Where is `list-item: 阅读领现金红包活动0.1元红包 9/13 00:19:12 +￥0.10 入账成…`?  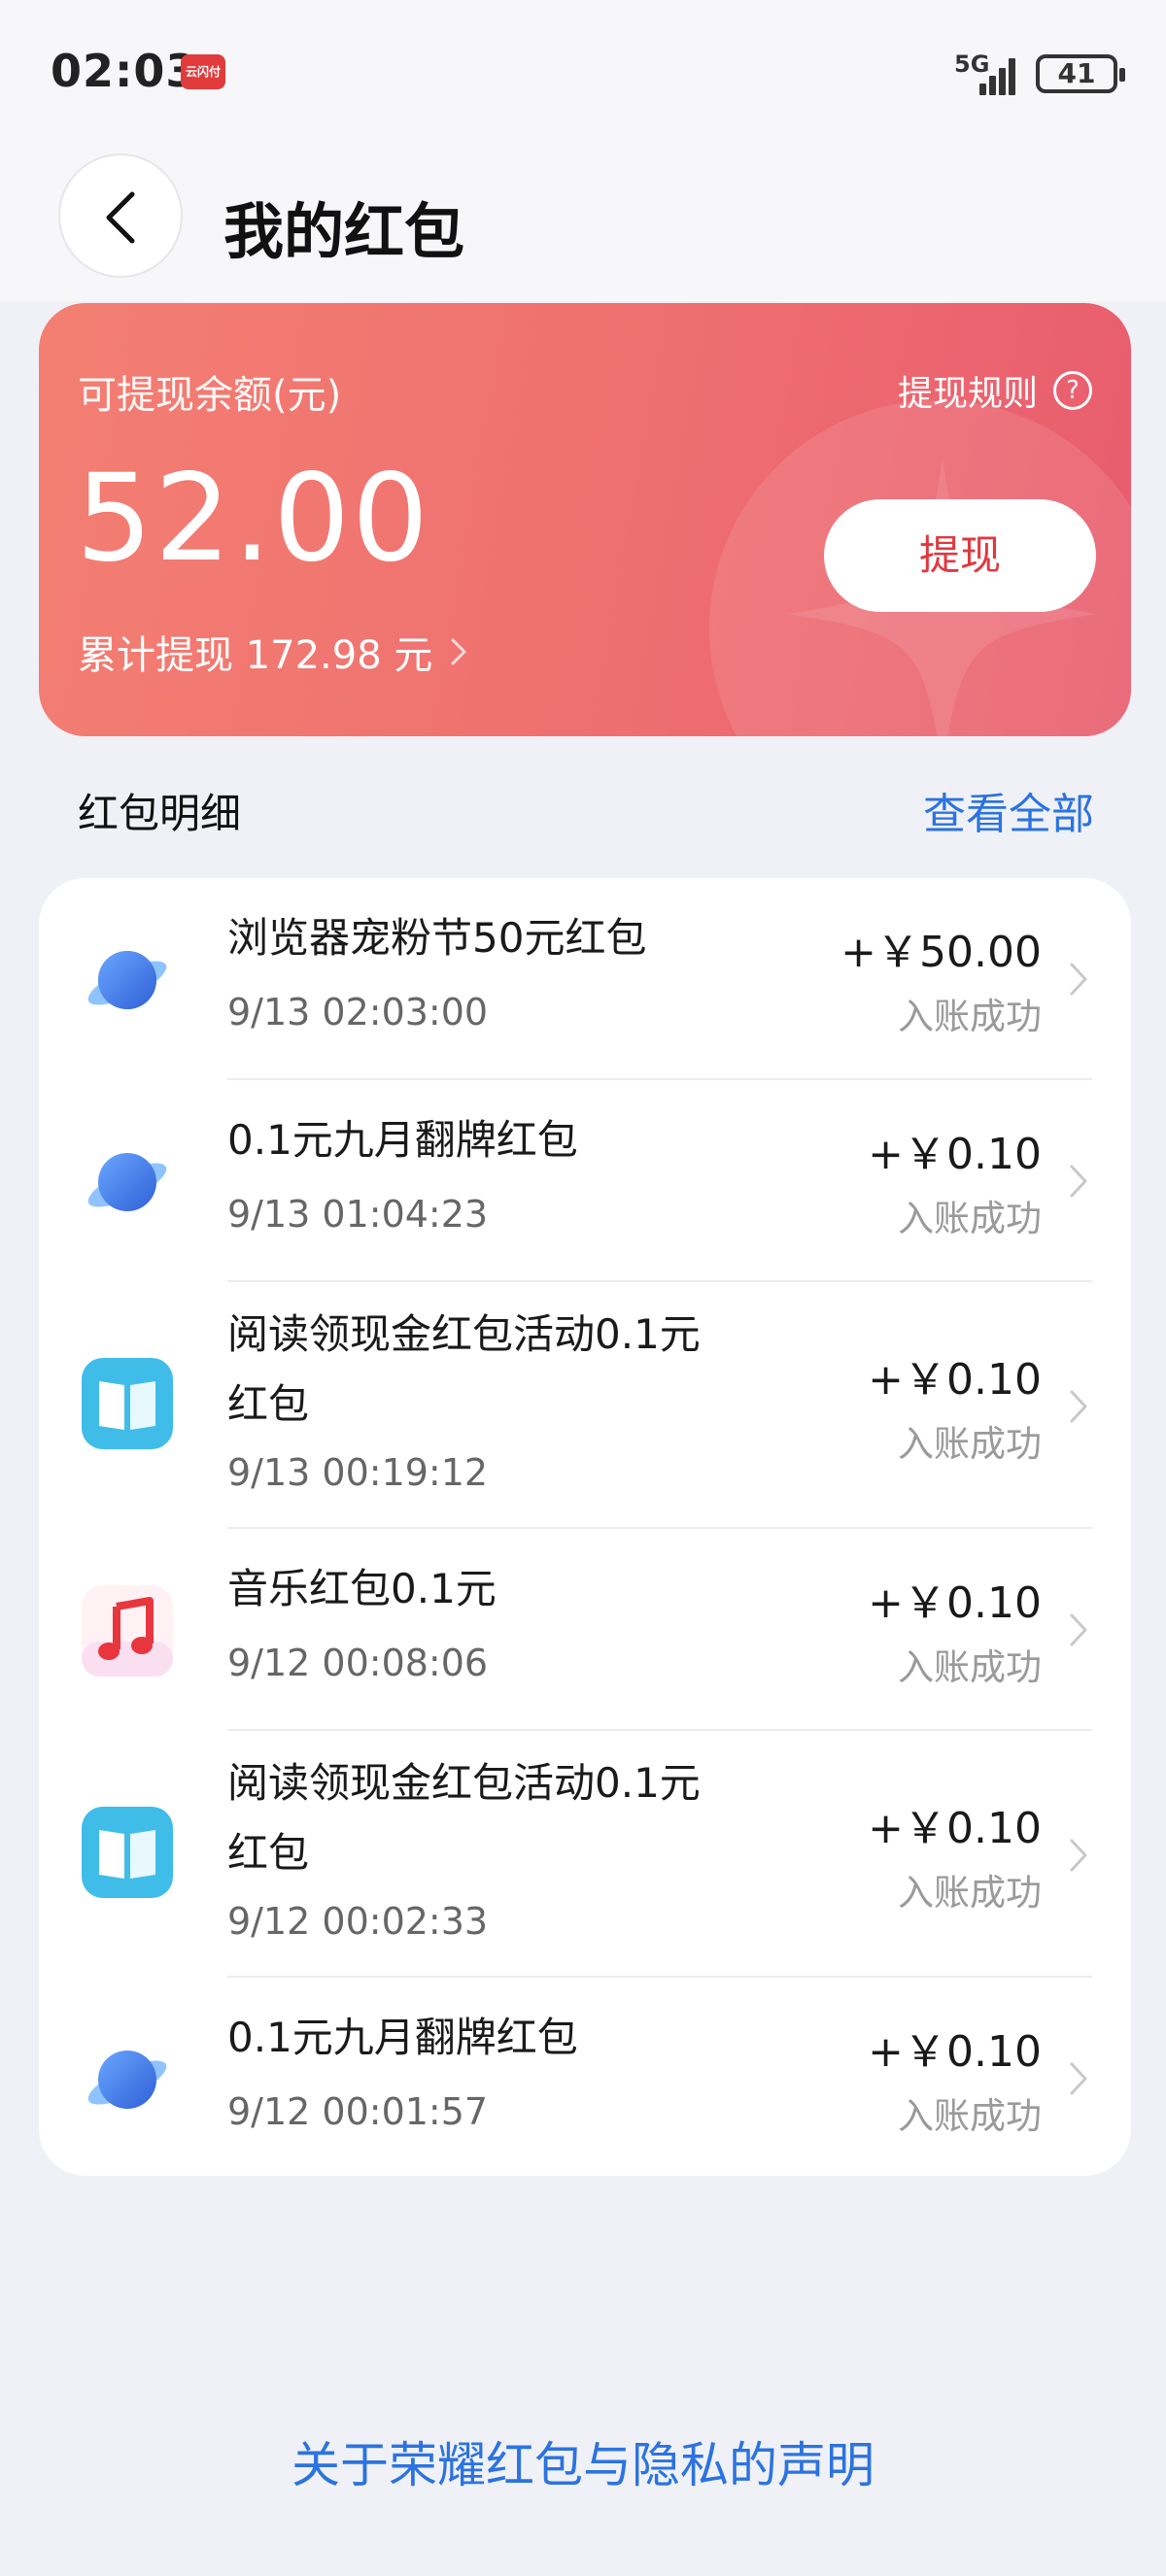 list-item: 阅读领现金红包活动0.1元红包 9/13 00:19:12 +￥0.10 入账成… is located at coordinates (585, 1405).